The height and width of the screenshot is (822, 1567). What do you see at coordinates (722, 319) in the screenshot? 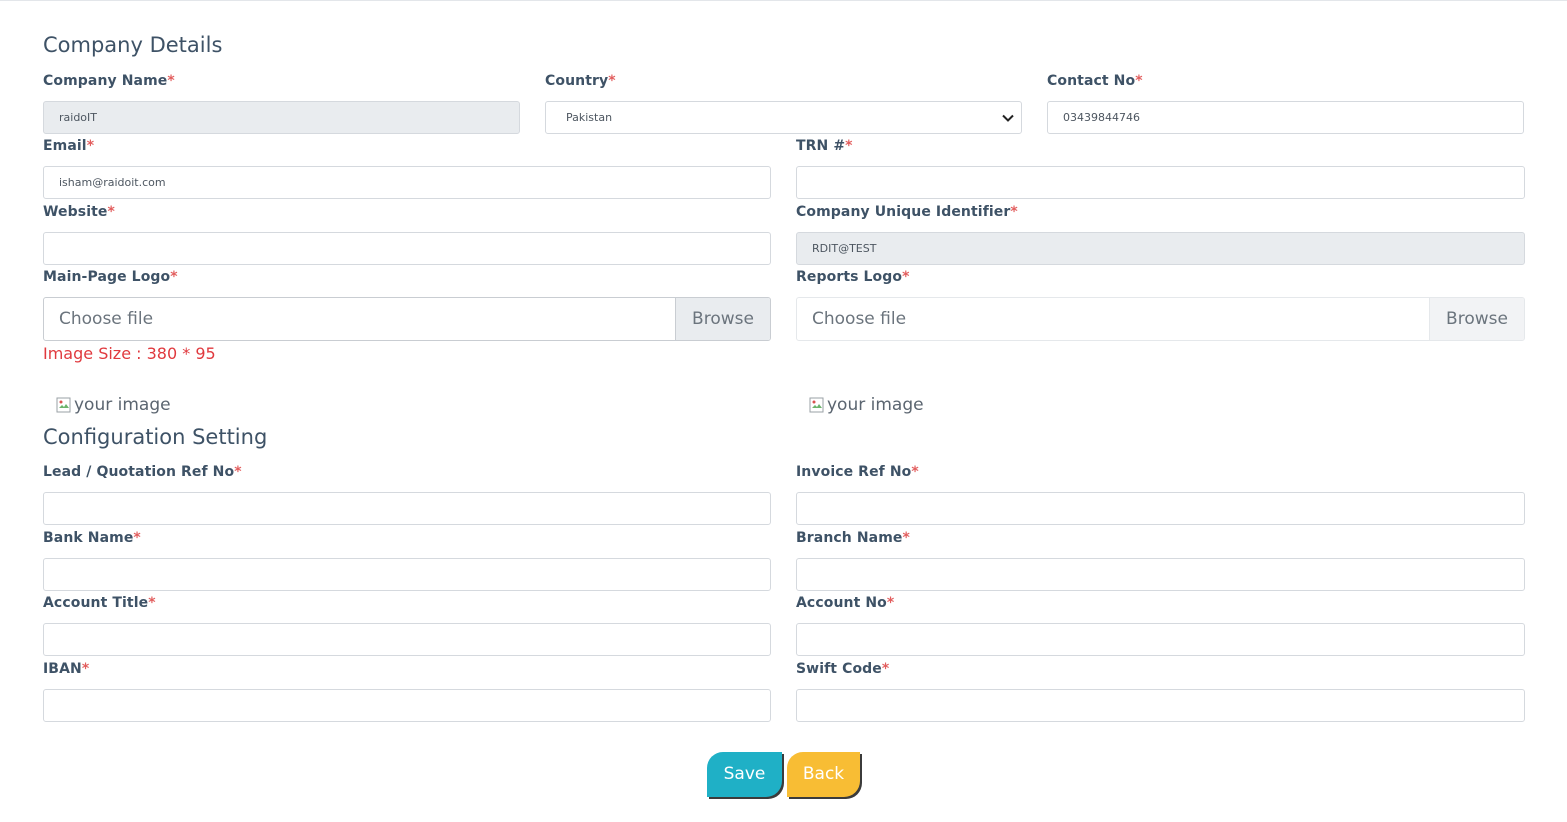
I see `main-logo-browse-button: Browse` at bounding box center [722, 319].